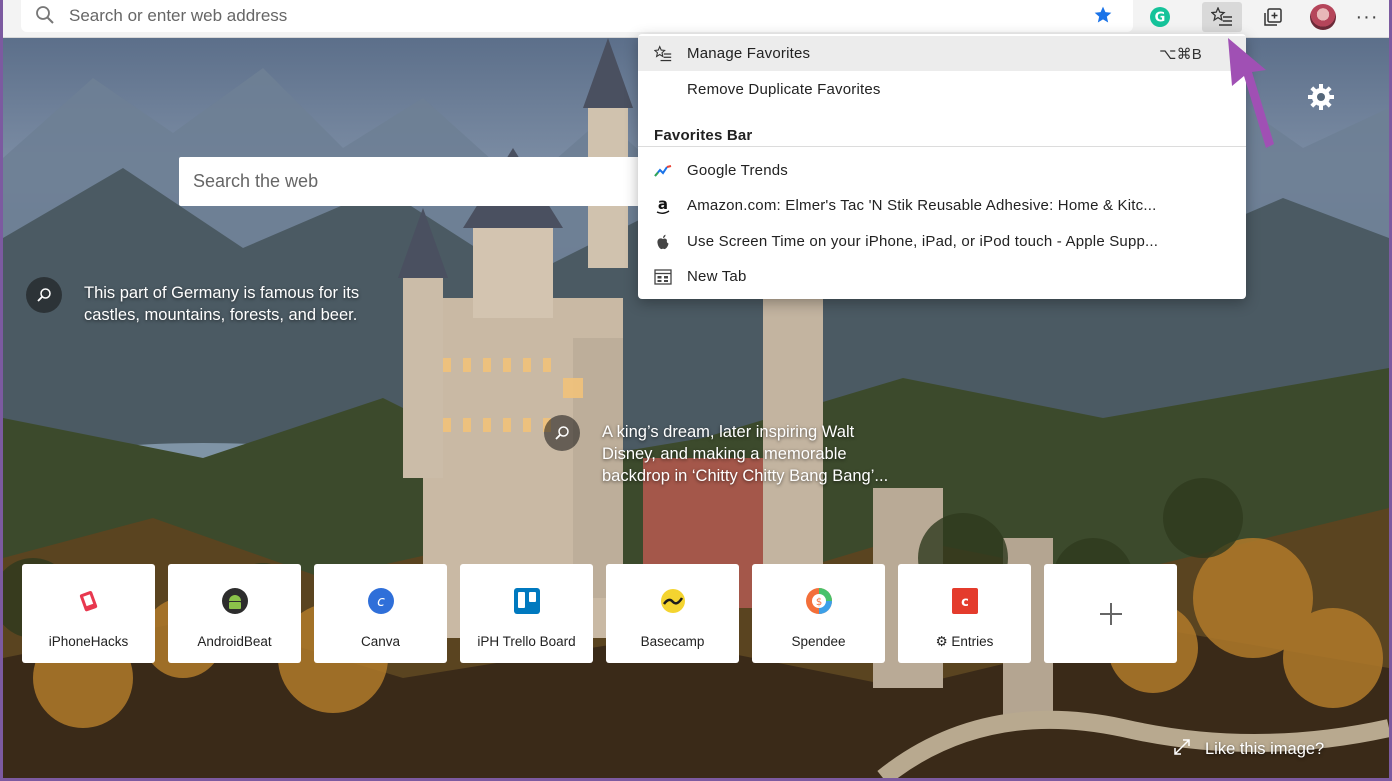  What do you see at coordinates (942, 53) in the screenshot?
I see `menu-item-manage-favorites: Manage Favorites ⌥⌘B` at bounding box center [942, 53].